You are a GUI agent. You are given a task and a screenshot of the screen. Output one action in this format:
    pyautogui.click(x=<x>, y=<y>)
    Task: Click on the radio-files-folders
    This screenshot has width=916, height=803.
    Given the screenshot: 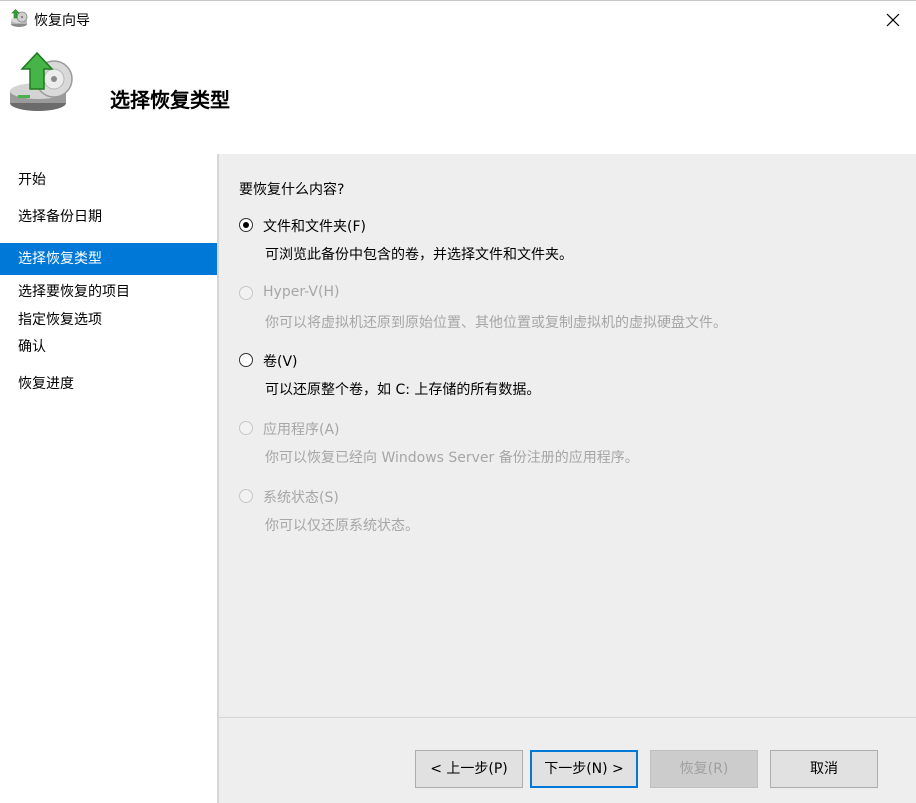 What is the action you would take?
    pyautogui.click(x=246, y=225)
    